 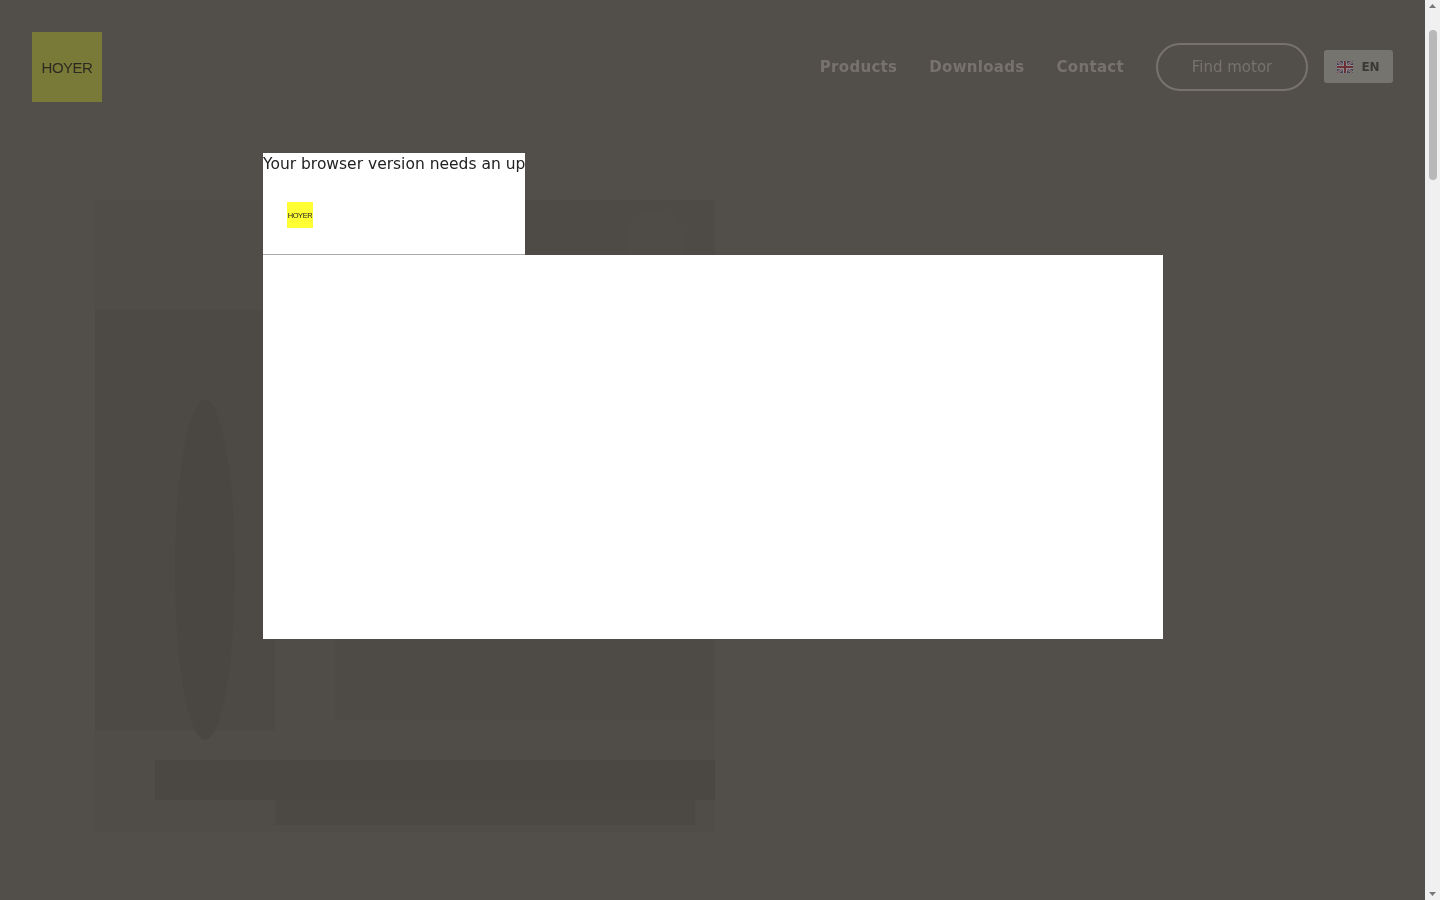 What do you see at coordinates (67, 67) in the screenshot?
I see `logo: HOYER` at bounding box center [67, 67].